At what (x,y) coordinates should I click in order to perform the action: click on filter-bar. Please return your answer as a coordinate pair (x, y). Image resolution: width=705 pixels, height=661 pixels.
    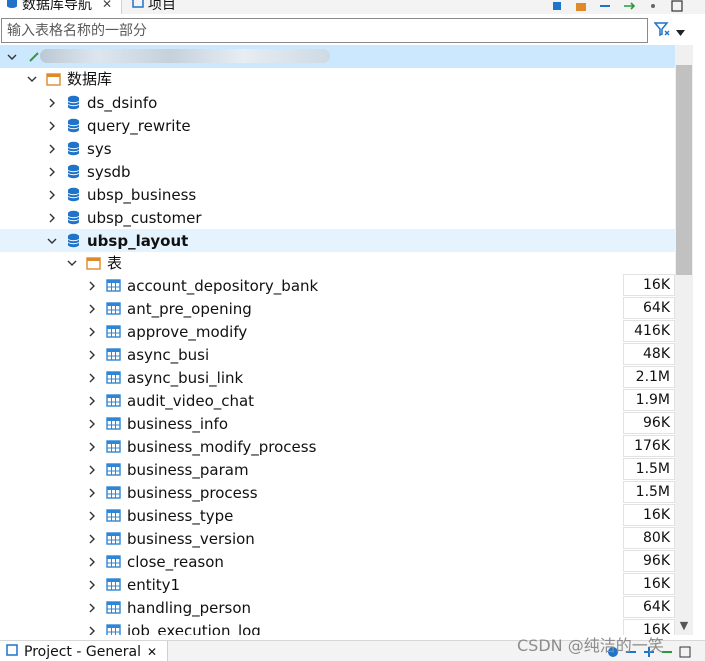
    Looking at the image, I should click on (352, 31).